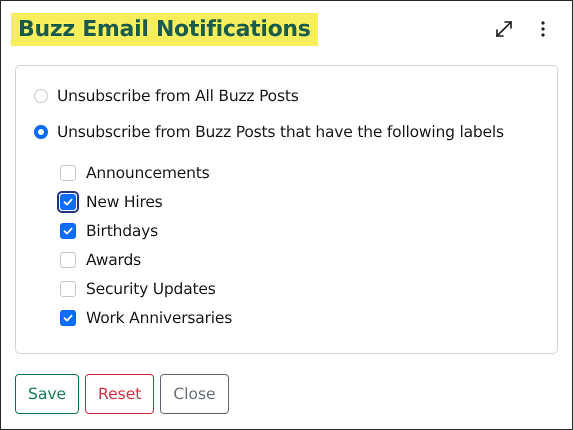 This screenshot has width=573, height=430. Describe the element at coordinates (543, 29) in the screenshot. I see `more-menu-icon` at that location.